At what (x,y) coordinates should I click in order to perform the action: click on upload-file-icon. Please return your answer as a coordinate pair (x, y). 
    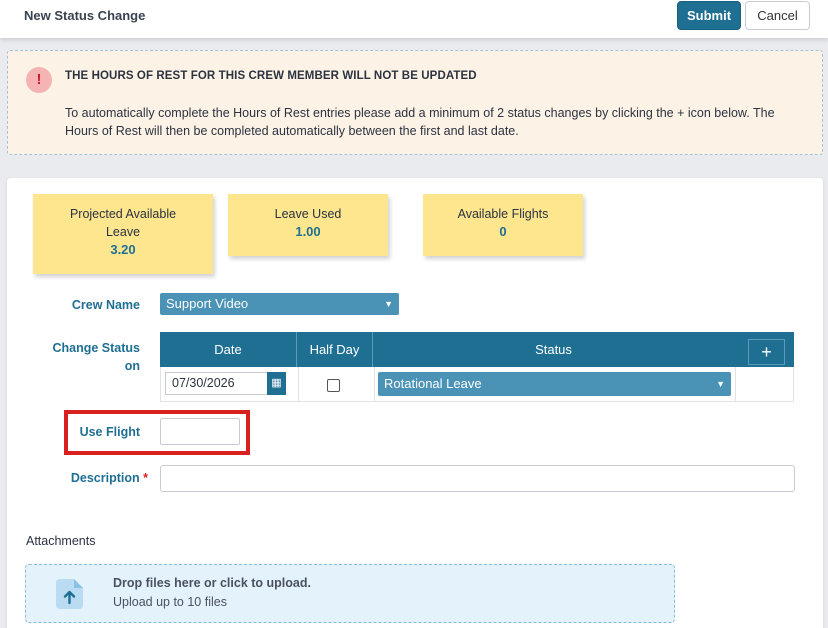
    Looking at the image, I should click on (69, 594).